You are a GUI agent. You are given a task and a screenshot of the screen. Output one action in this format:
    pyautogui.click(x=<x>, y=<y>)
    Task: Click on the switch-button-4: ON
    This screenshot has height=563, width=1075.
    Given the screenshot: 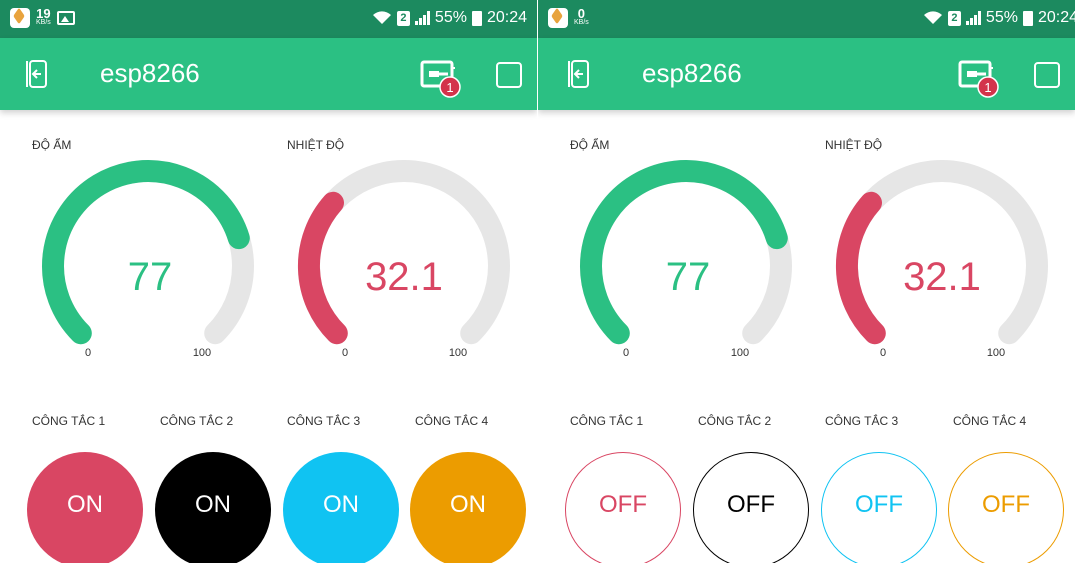 What is the action you would take?
    pyautogui.click(x=468, y=507)
    